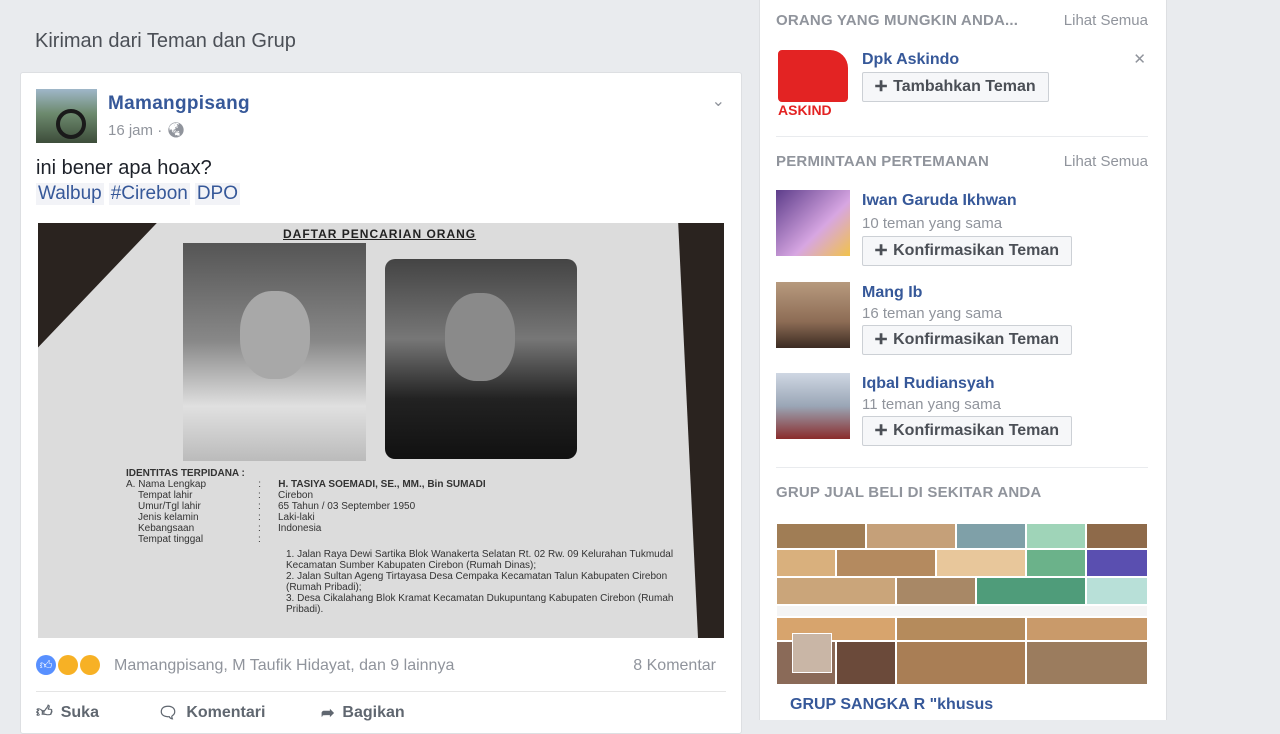 The height and width of the screenshot is (734, 1280). I want to click on comment-label: Komentari, so click(226, 712).